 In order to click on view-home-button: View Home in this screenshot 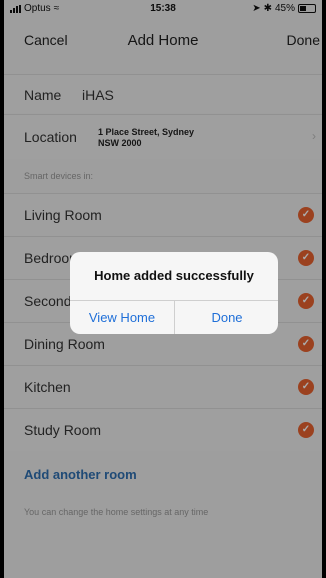, I will do `click(122, 317)`.